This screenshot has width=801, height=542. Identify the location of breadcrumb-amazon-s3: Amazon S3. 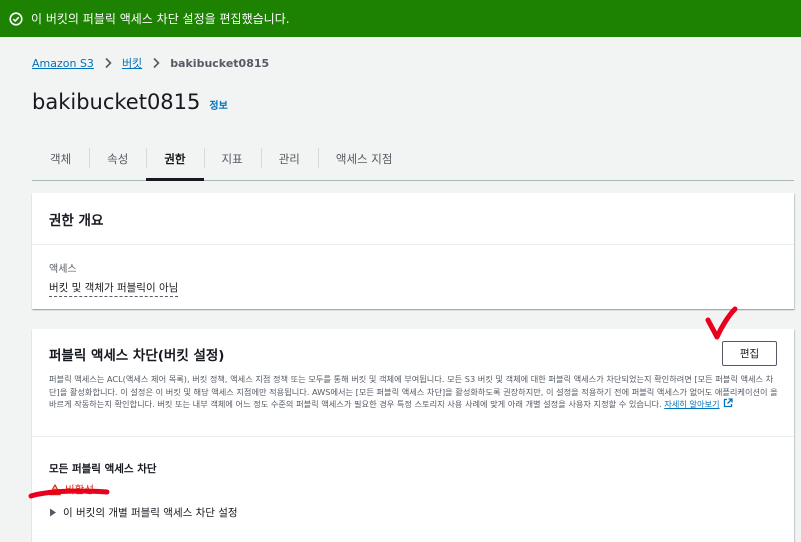
(63, 63).